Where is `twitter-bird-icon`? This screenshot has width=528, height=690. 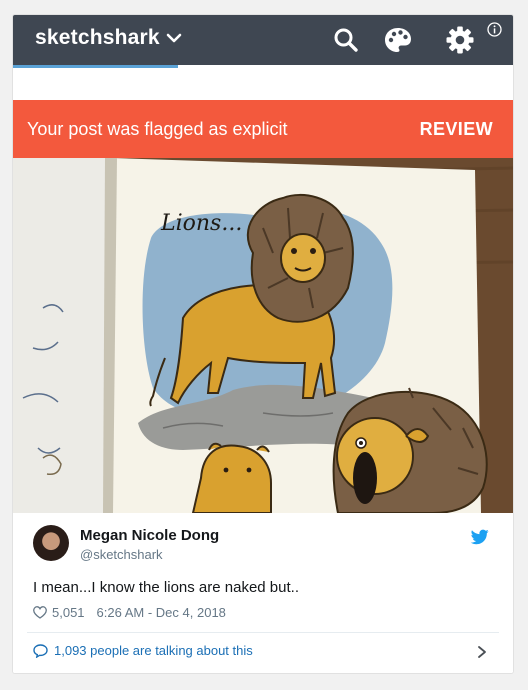
twitter-bird-icon is located at coordinates (480, 537).